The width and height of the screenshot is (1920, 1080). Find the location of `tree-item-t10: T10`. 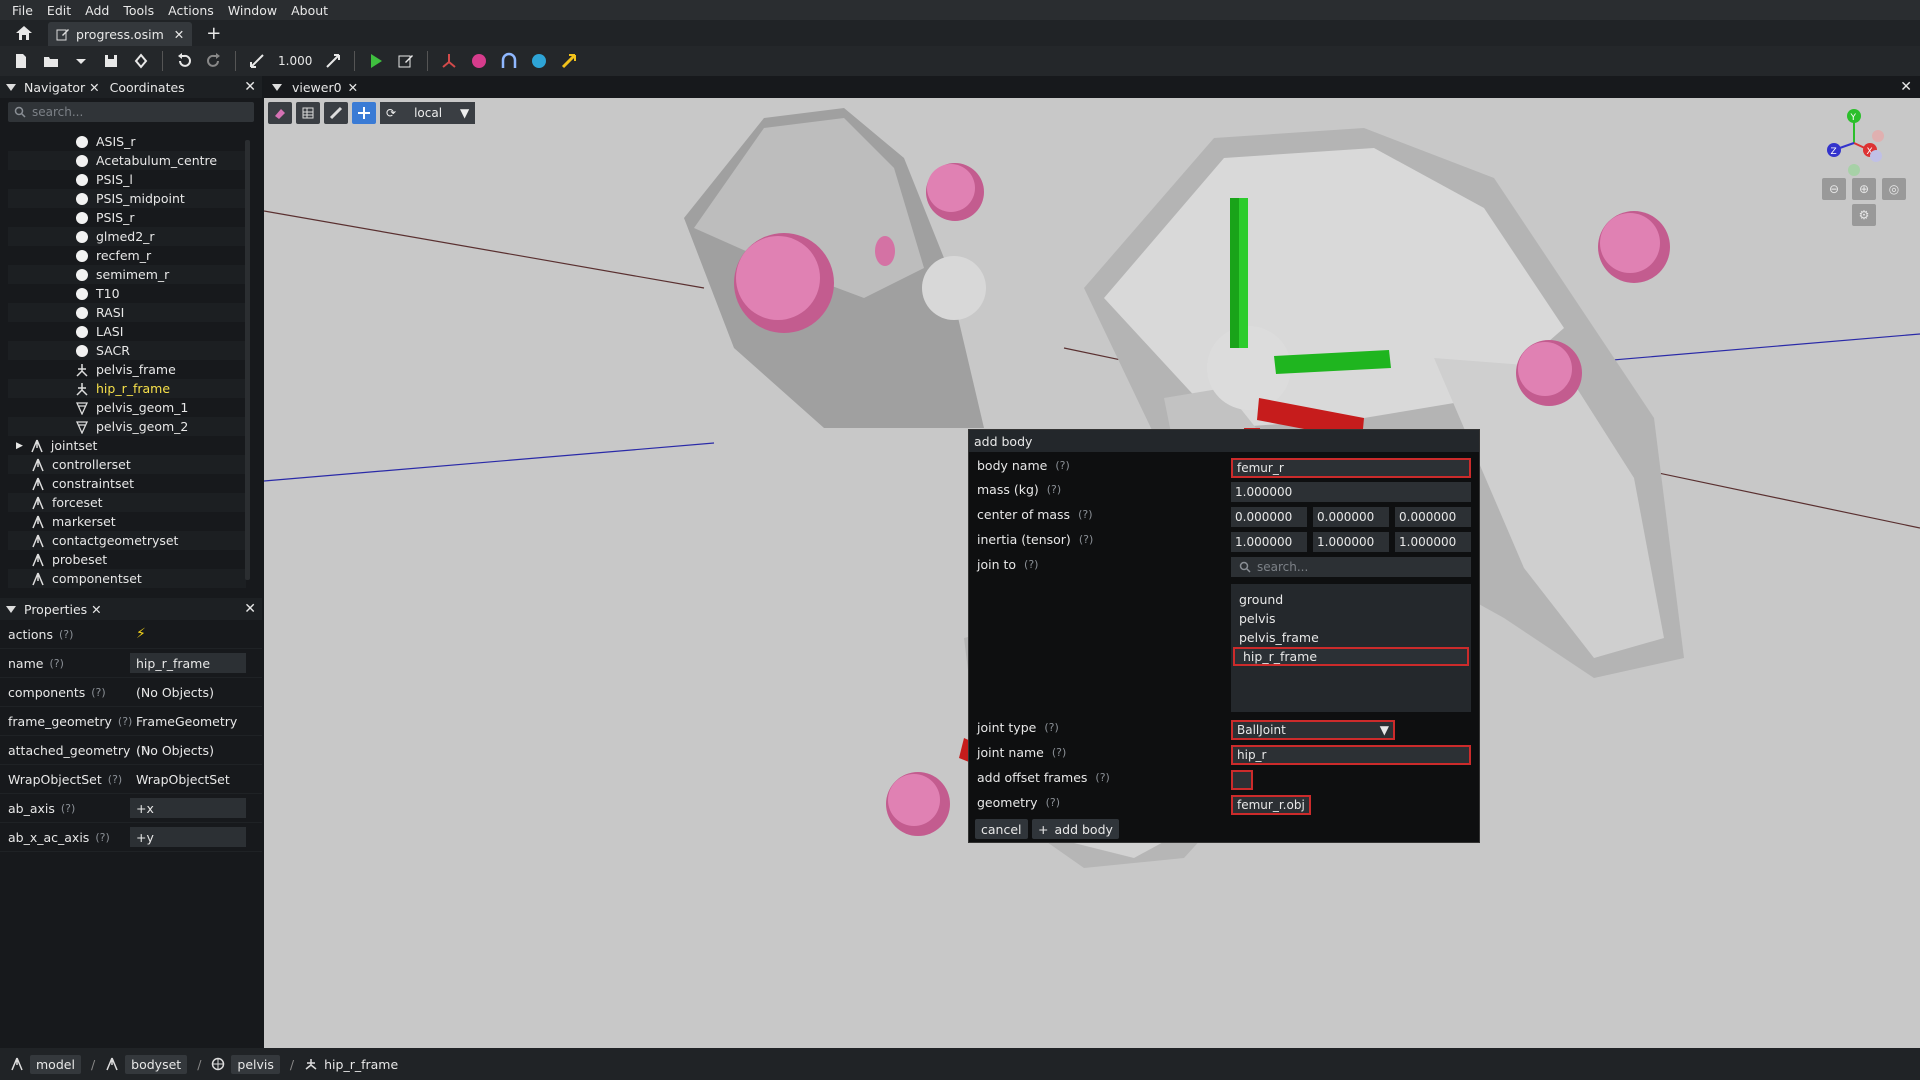

tree-item-t10: T10 is located at coordinates (127, 293).